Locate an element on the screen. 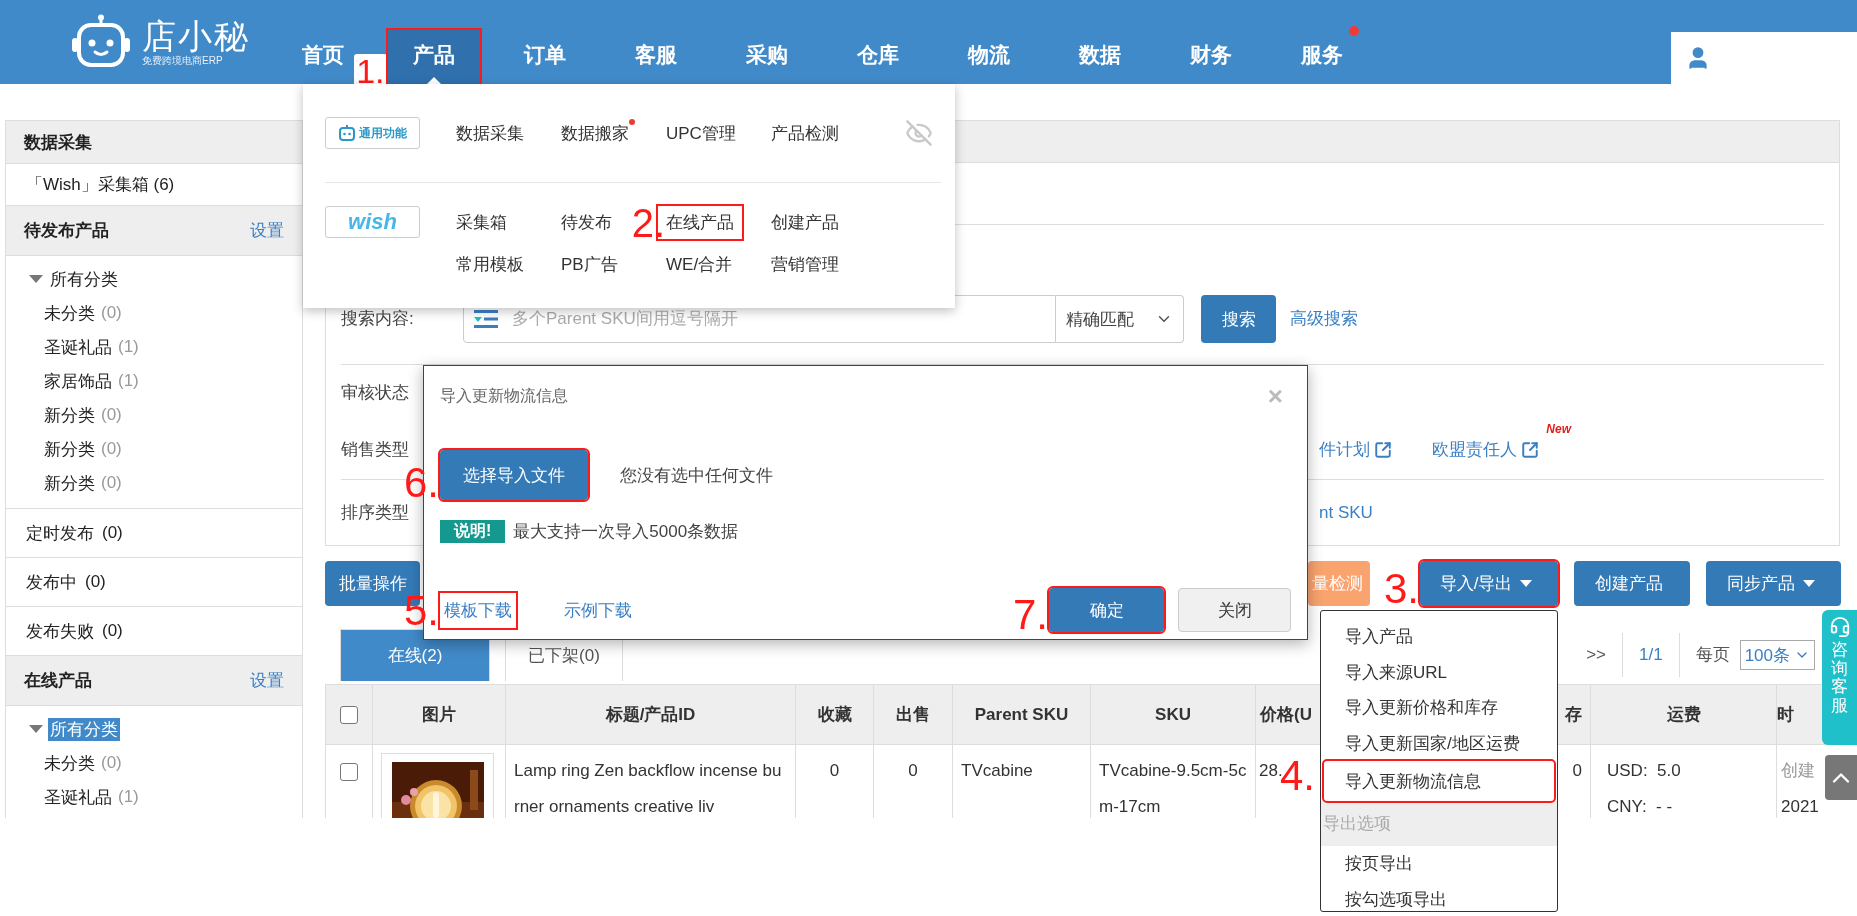 This screenshot has height=916, width=1857. nav-item: 产品 is located at coordinates (433, 57).